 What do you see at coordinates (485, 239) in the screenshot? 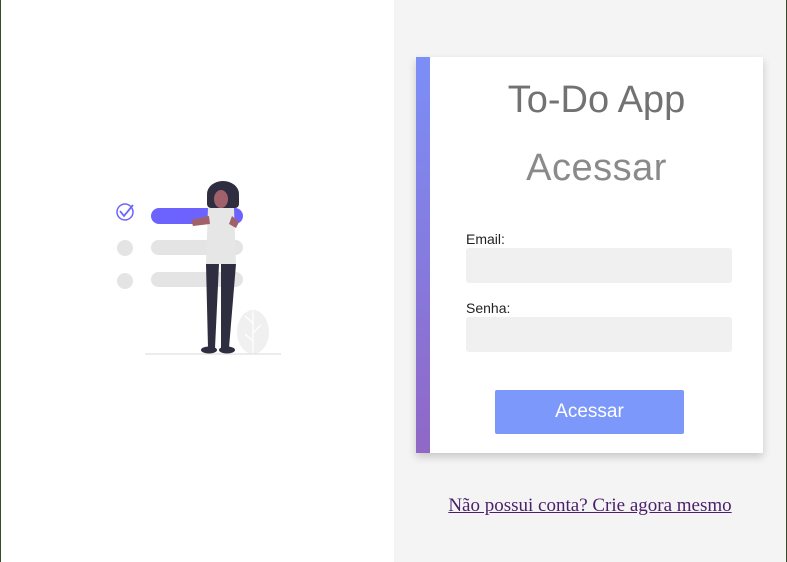
I see `email-label: Email:` at bounding box center [485, 239].